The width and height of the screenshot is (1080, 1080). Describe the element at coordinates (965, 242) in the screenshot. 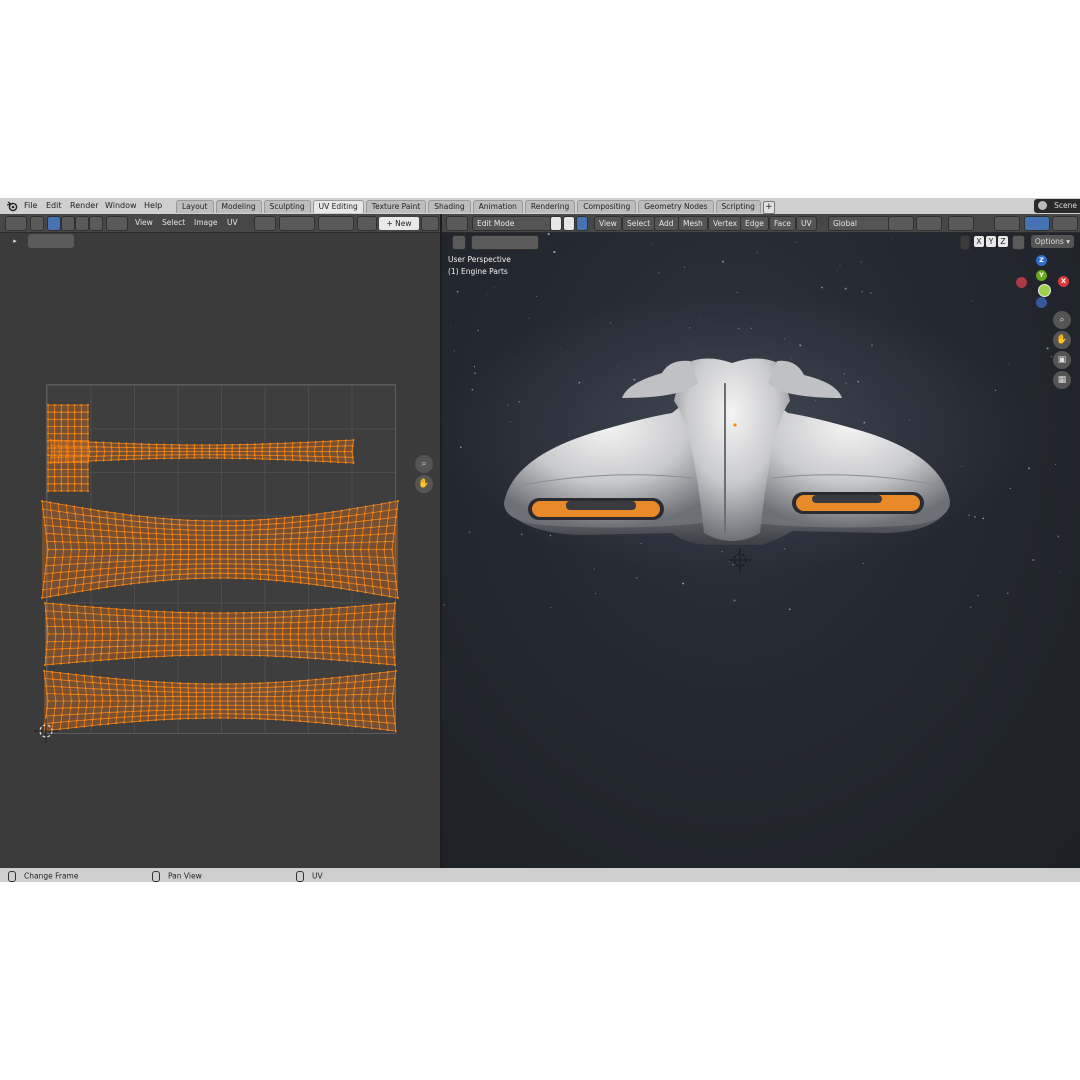

I see `mirror-icon` at that location.